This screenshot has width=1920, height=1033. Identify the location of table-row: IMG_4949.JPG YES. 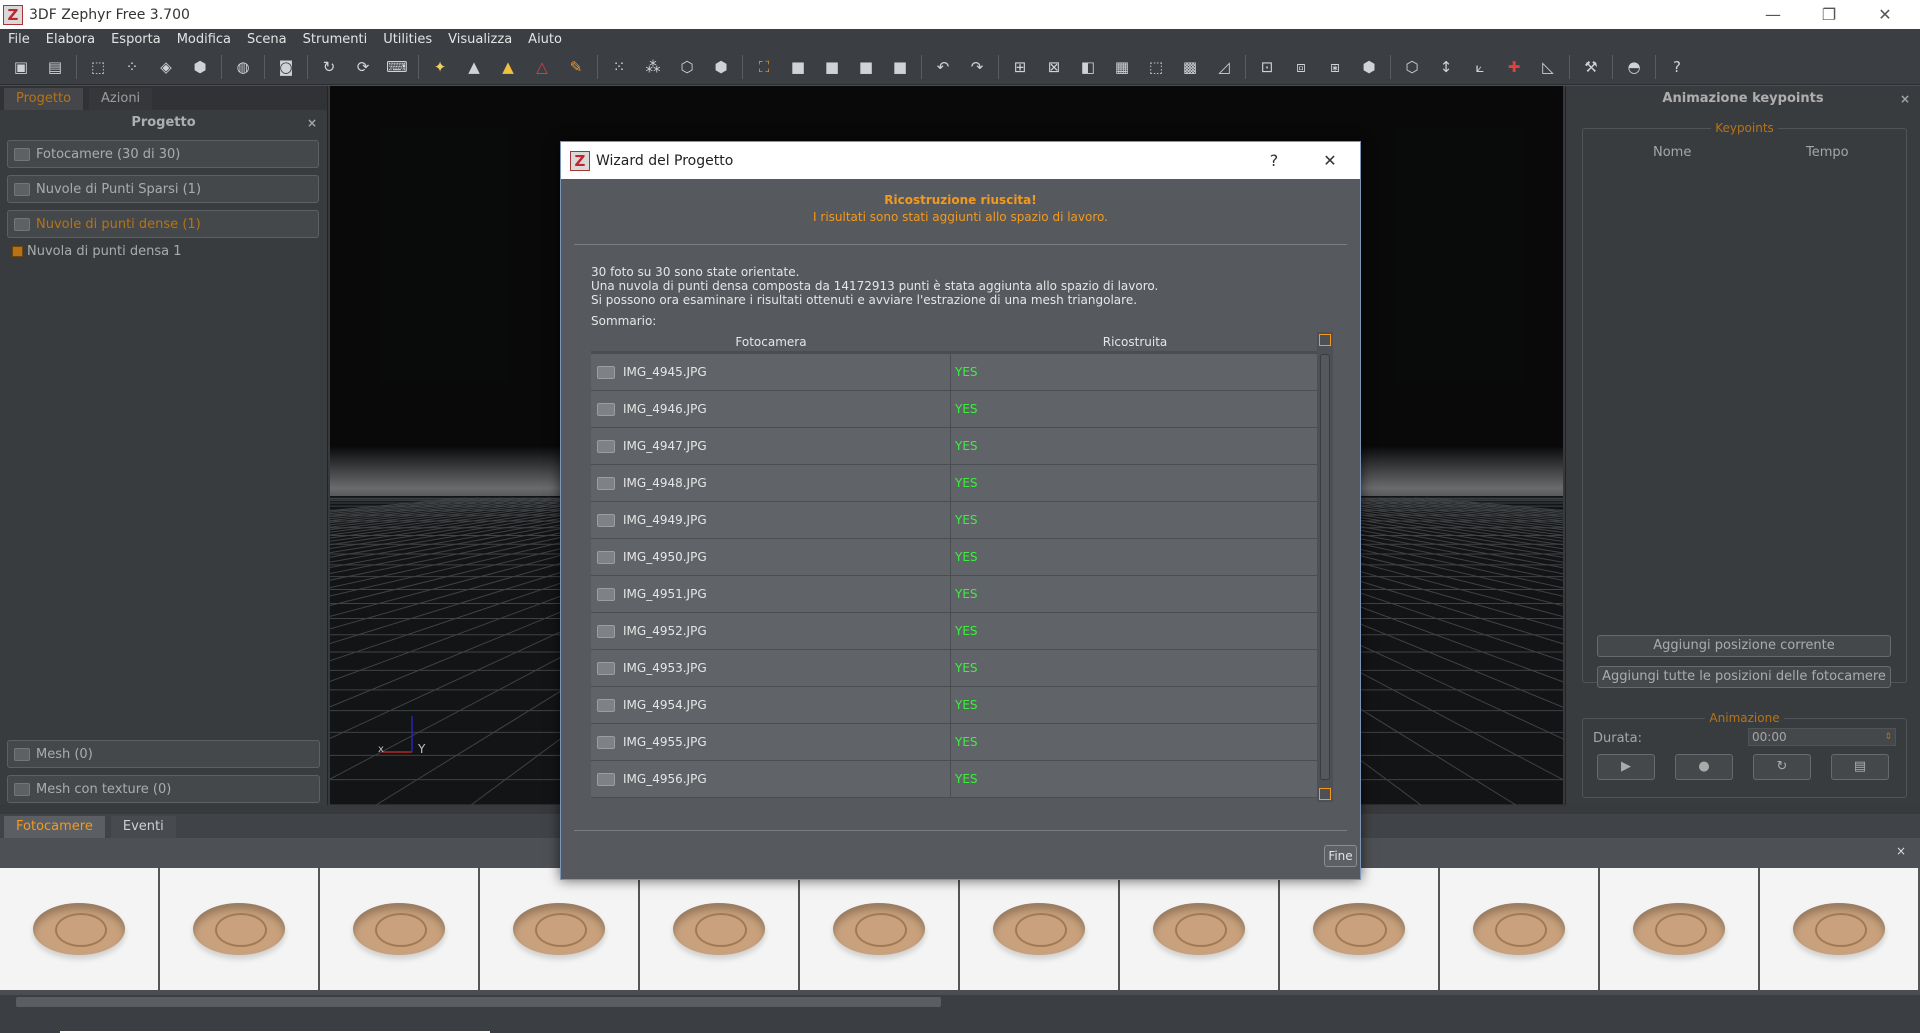
(955, 520).